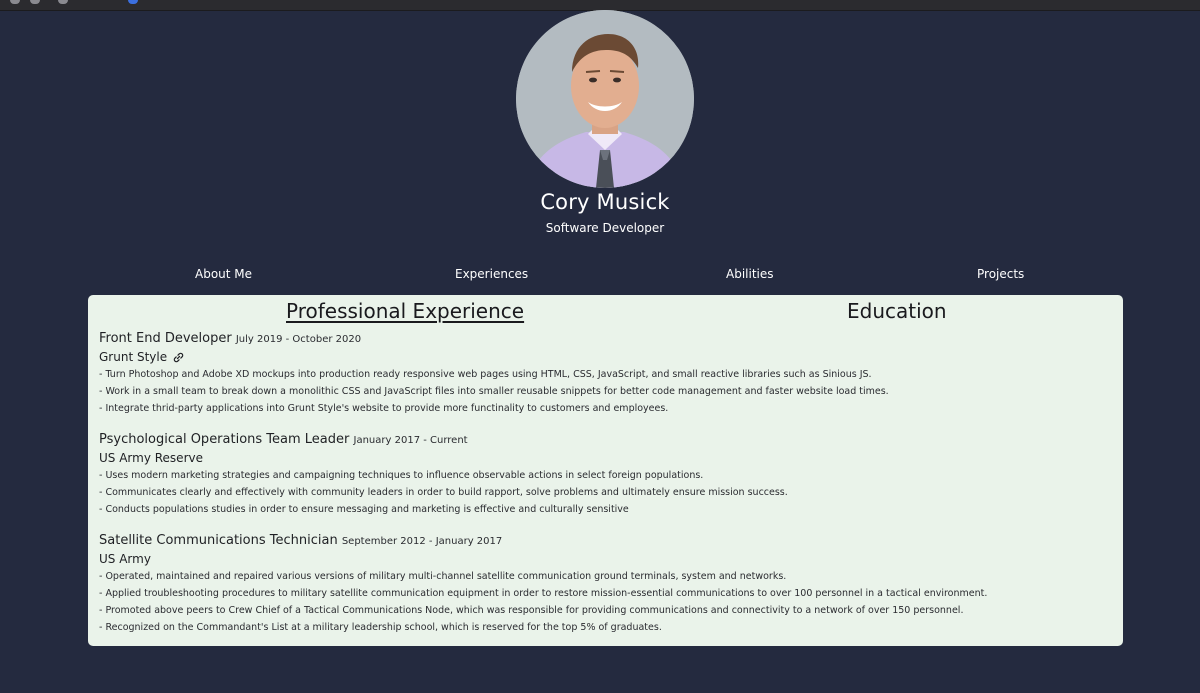 This screenshot has width=1200, height=693. I want to click on company-row: US Army Reserve, so click(604, 458).